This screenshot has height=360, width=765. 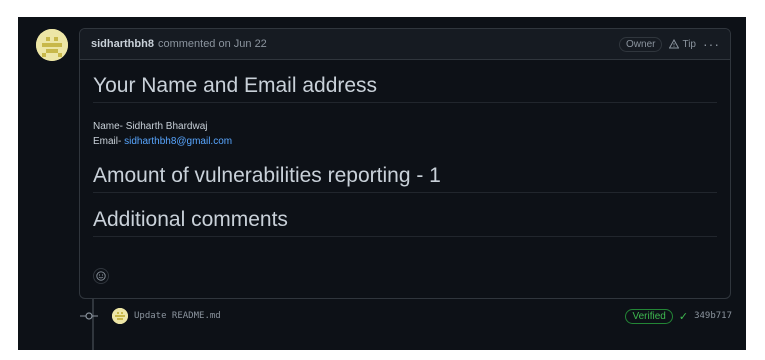 I want to click on commit-meta: Verified ✓ 349b717, so click(x=678, y=316).